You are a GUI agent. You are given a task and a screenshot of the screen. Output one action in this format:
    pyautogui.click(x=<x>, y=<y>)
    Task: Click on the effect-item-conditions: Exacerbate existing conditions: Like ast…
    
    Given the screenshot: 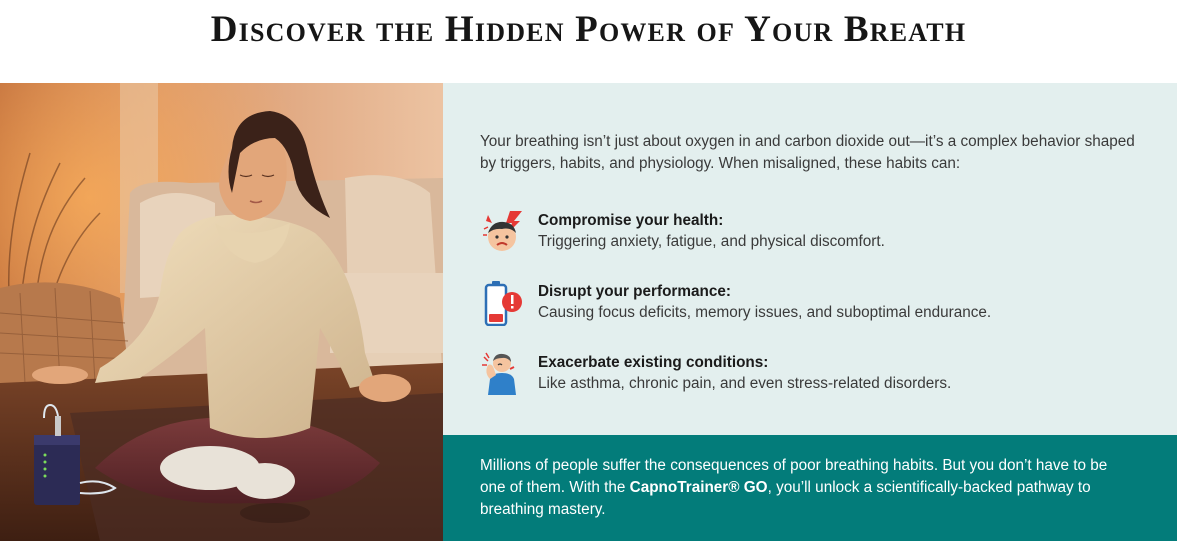 What is the action you would take?
    pyautogui.click(x=810, y=376)
    